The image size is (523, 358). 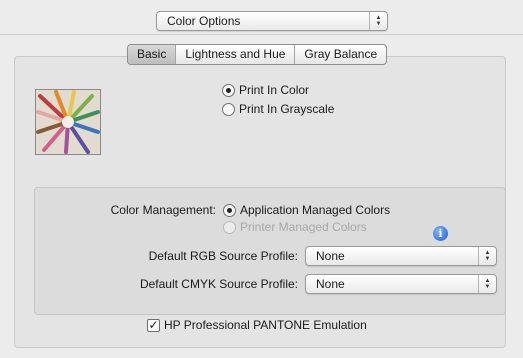 I want to click on colored-pencils-image, so click(x=68, y=122).